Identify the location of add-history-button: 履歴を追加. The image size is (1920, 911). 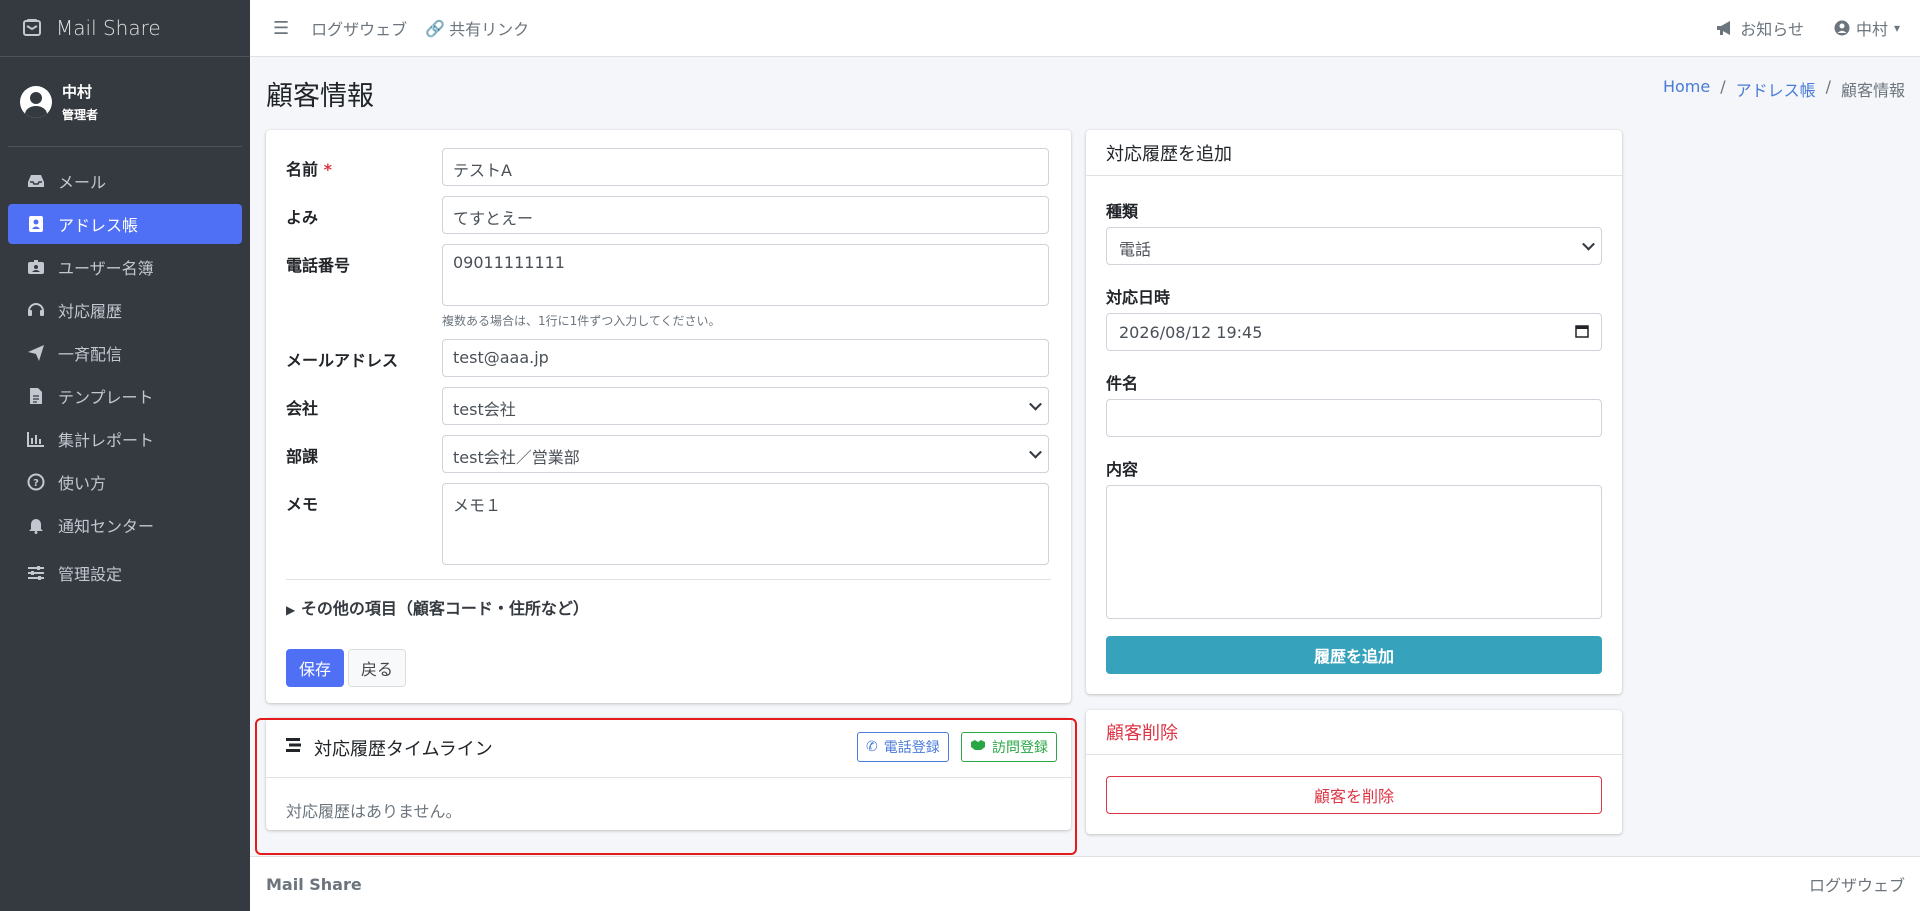
(1354, 655).